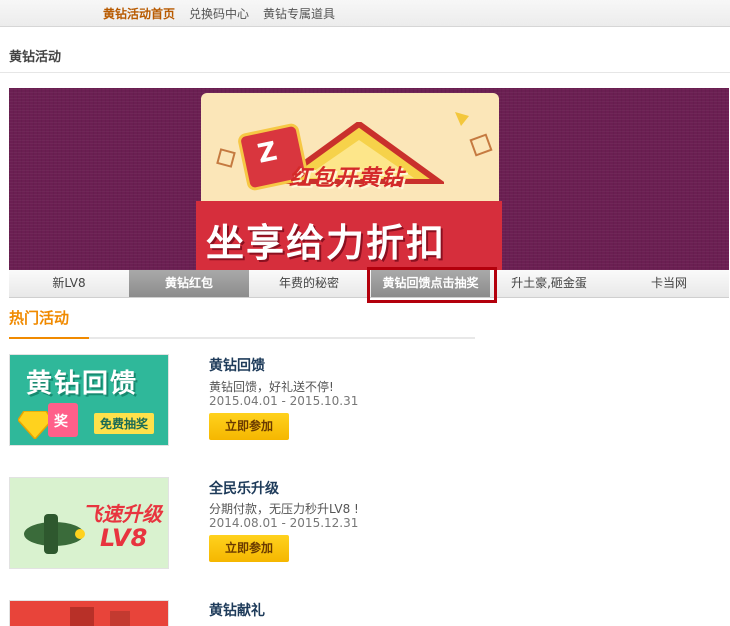 This screenshot has height=626, width=730. I want to click on thumb-headline: 黄钻回馈, so click(82, 384).